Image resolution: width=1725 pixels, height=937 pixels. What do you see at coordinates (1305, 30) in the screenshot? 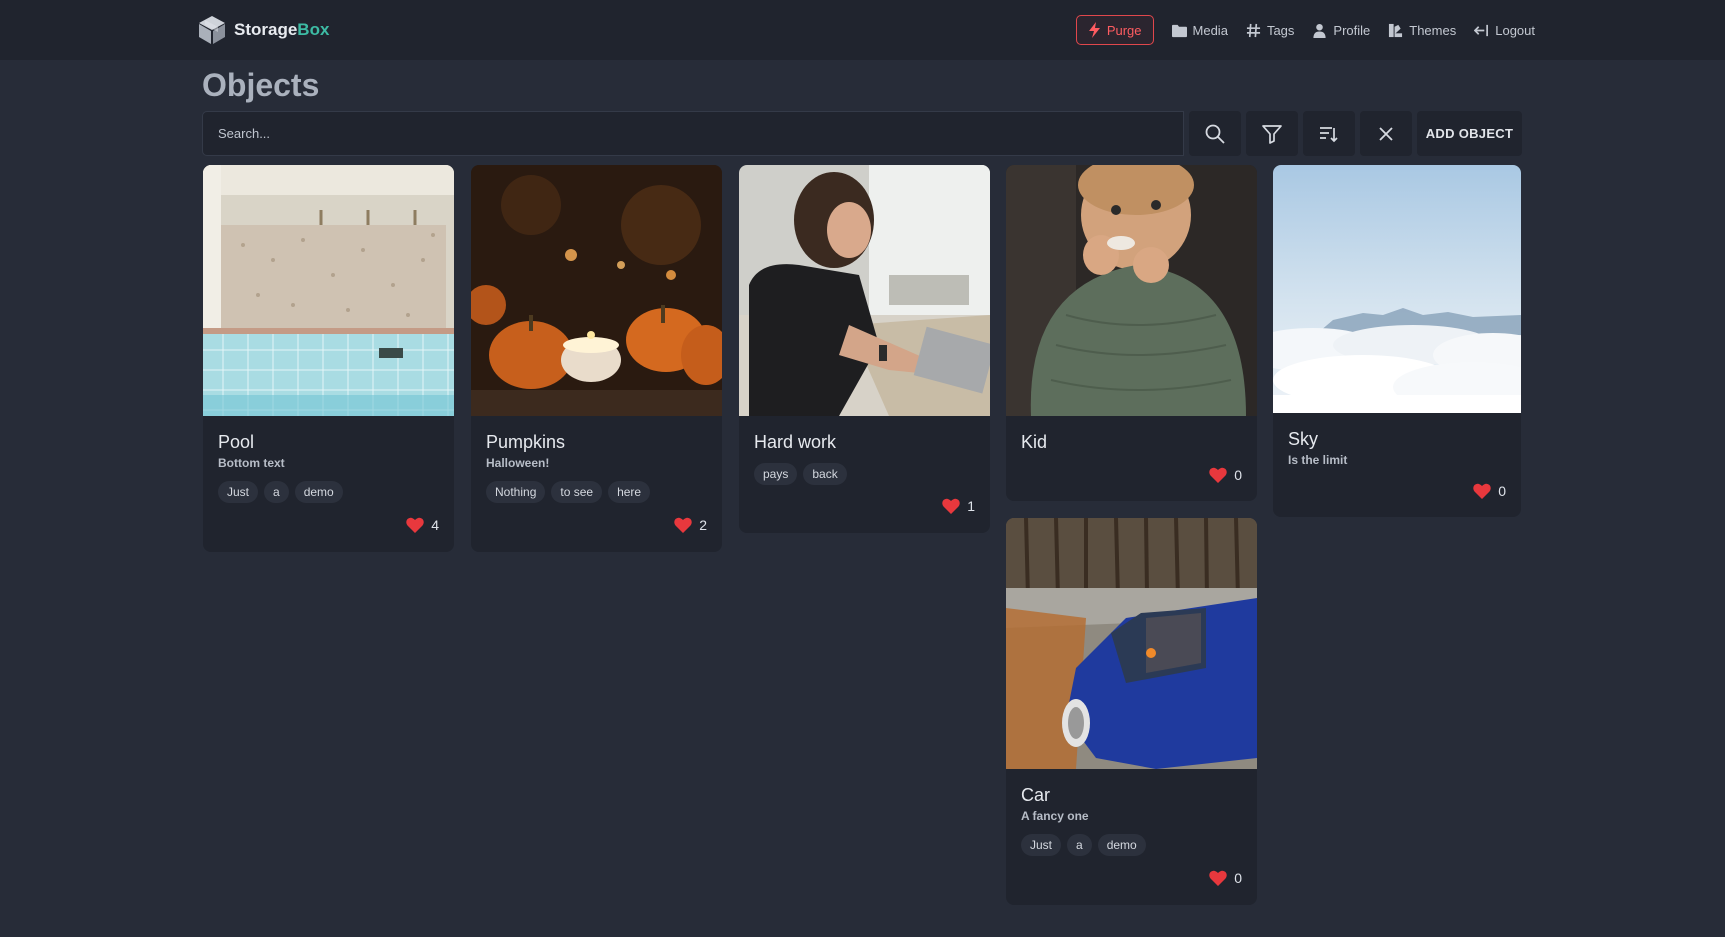
I see `nav-links: Purge Media Tags Profile Themes Logout` at bounding box center [1305, 30].